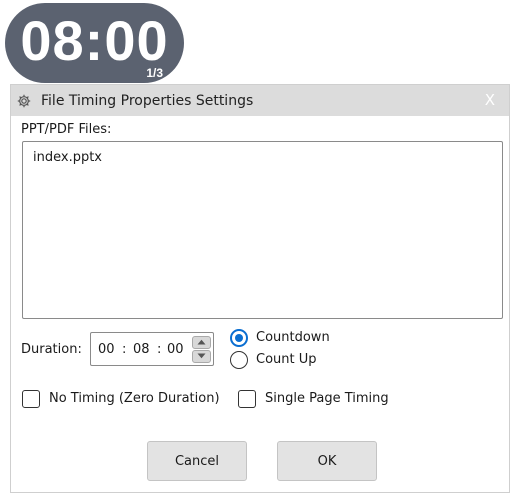 The image size is (515, 498). I want to click on duration-hours: 00, so click(106, 350).